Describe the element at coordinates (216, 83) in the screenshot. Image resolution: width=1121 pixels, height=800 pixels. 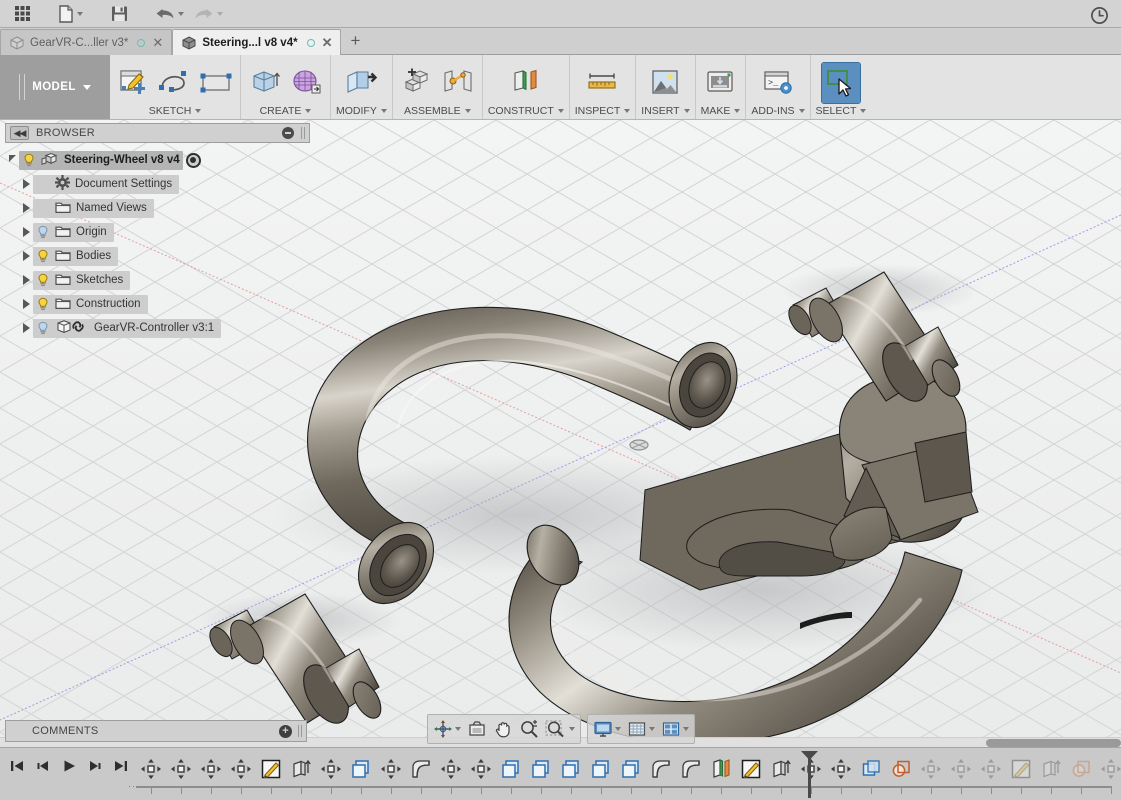
I see `rectangle-icon` at that location.